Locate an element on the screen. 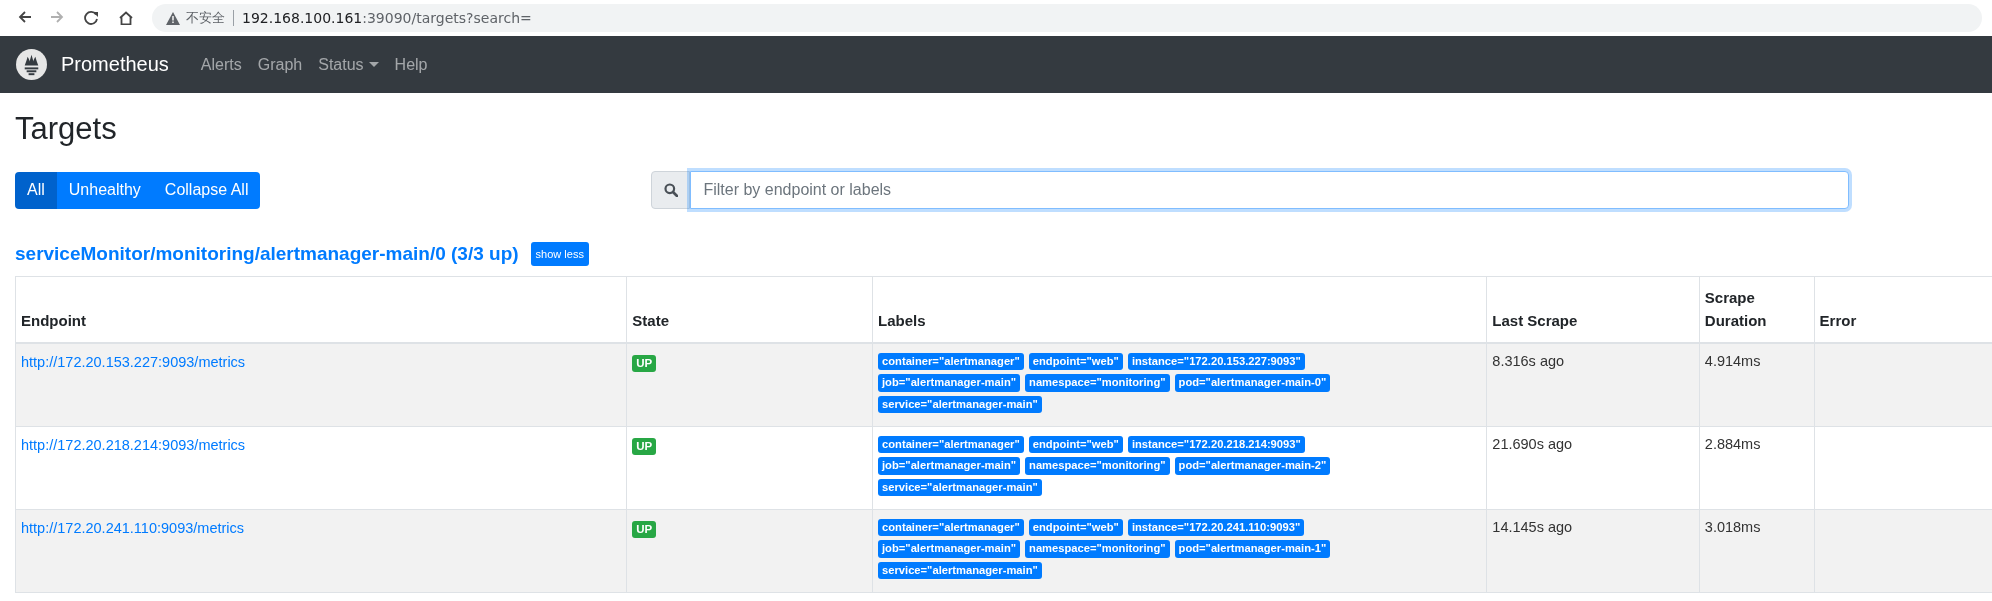 The image size is (1992, 601). table-cell: 3.018ms is located at coordinates (1757, 551).